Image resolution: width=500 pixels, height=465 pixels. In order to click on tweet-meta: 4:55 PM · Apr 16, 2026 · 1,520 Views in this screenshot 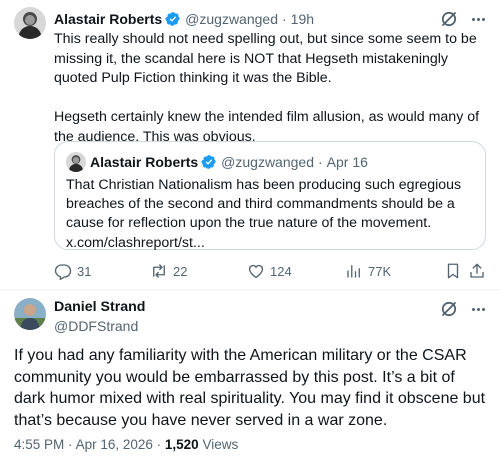, I will do `click(126, 444)`.